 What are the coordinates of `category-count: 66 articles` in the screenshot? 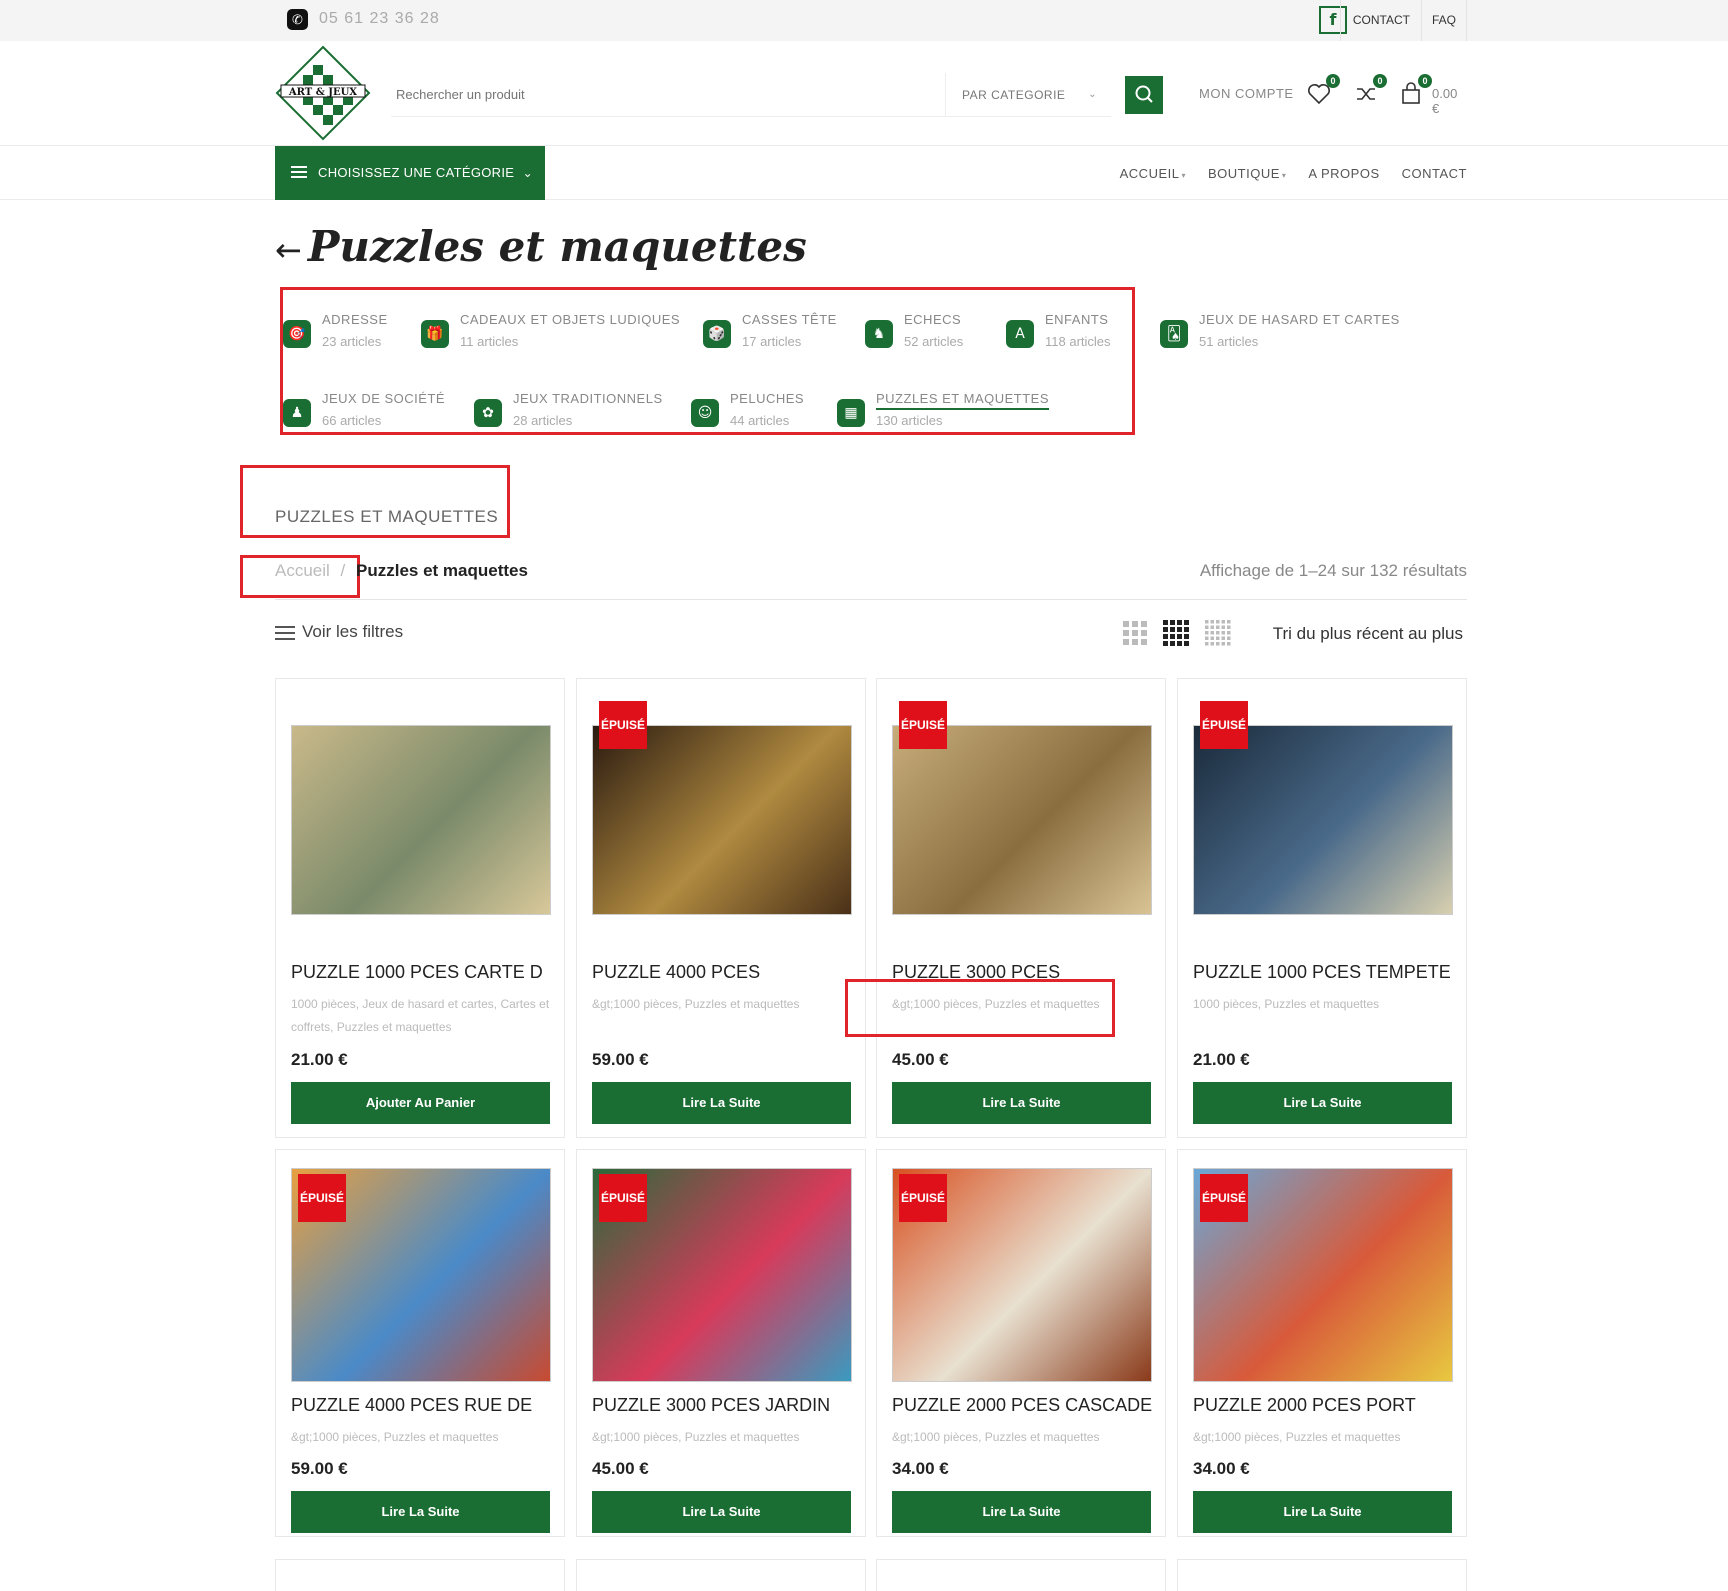 It's located at (352, 420).